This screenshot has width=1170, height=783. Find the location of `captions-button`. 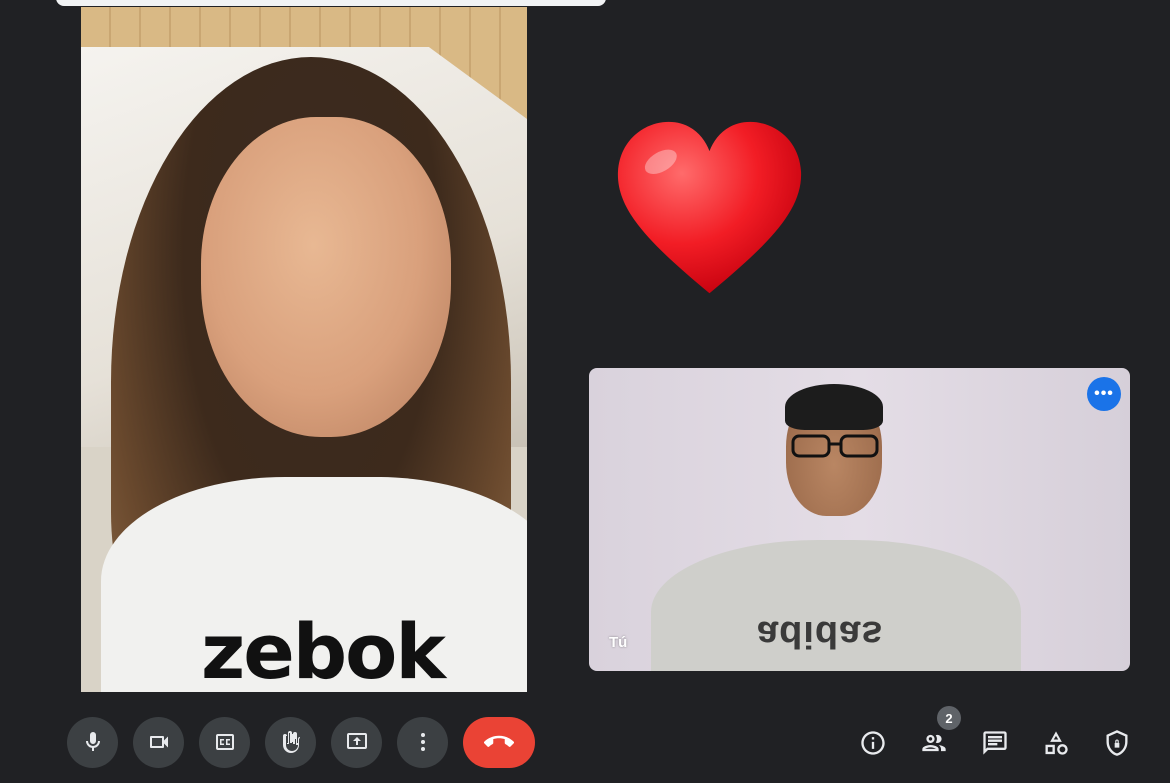

captions-button is located at coordinates (224, 742).